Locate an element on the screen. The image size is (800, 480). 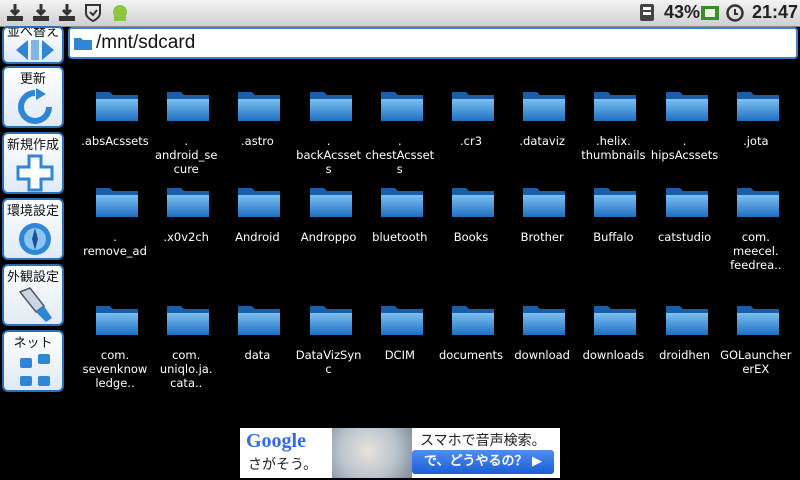
folder-item: .dataviz is located at coordinates (542, 115).